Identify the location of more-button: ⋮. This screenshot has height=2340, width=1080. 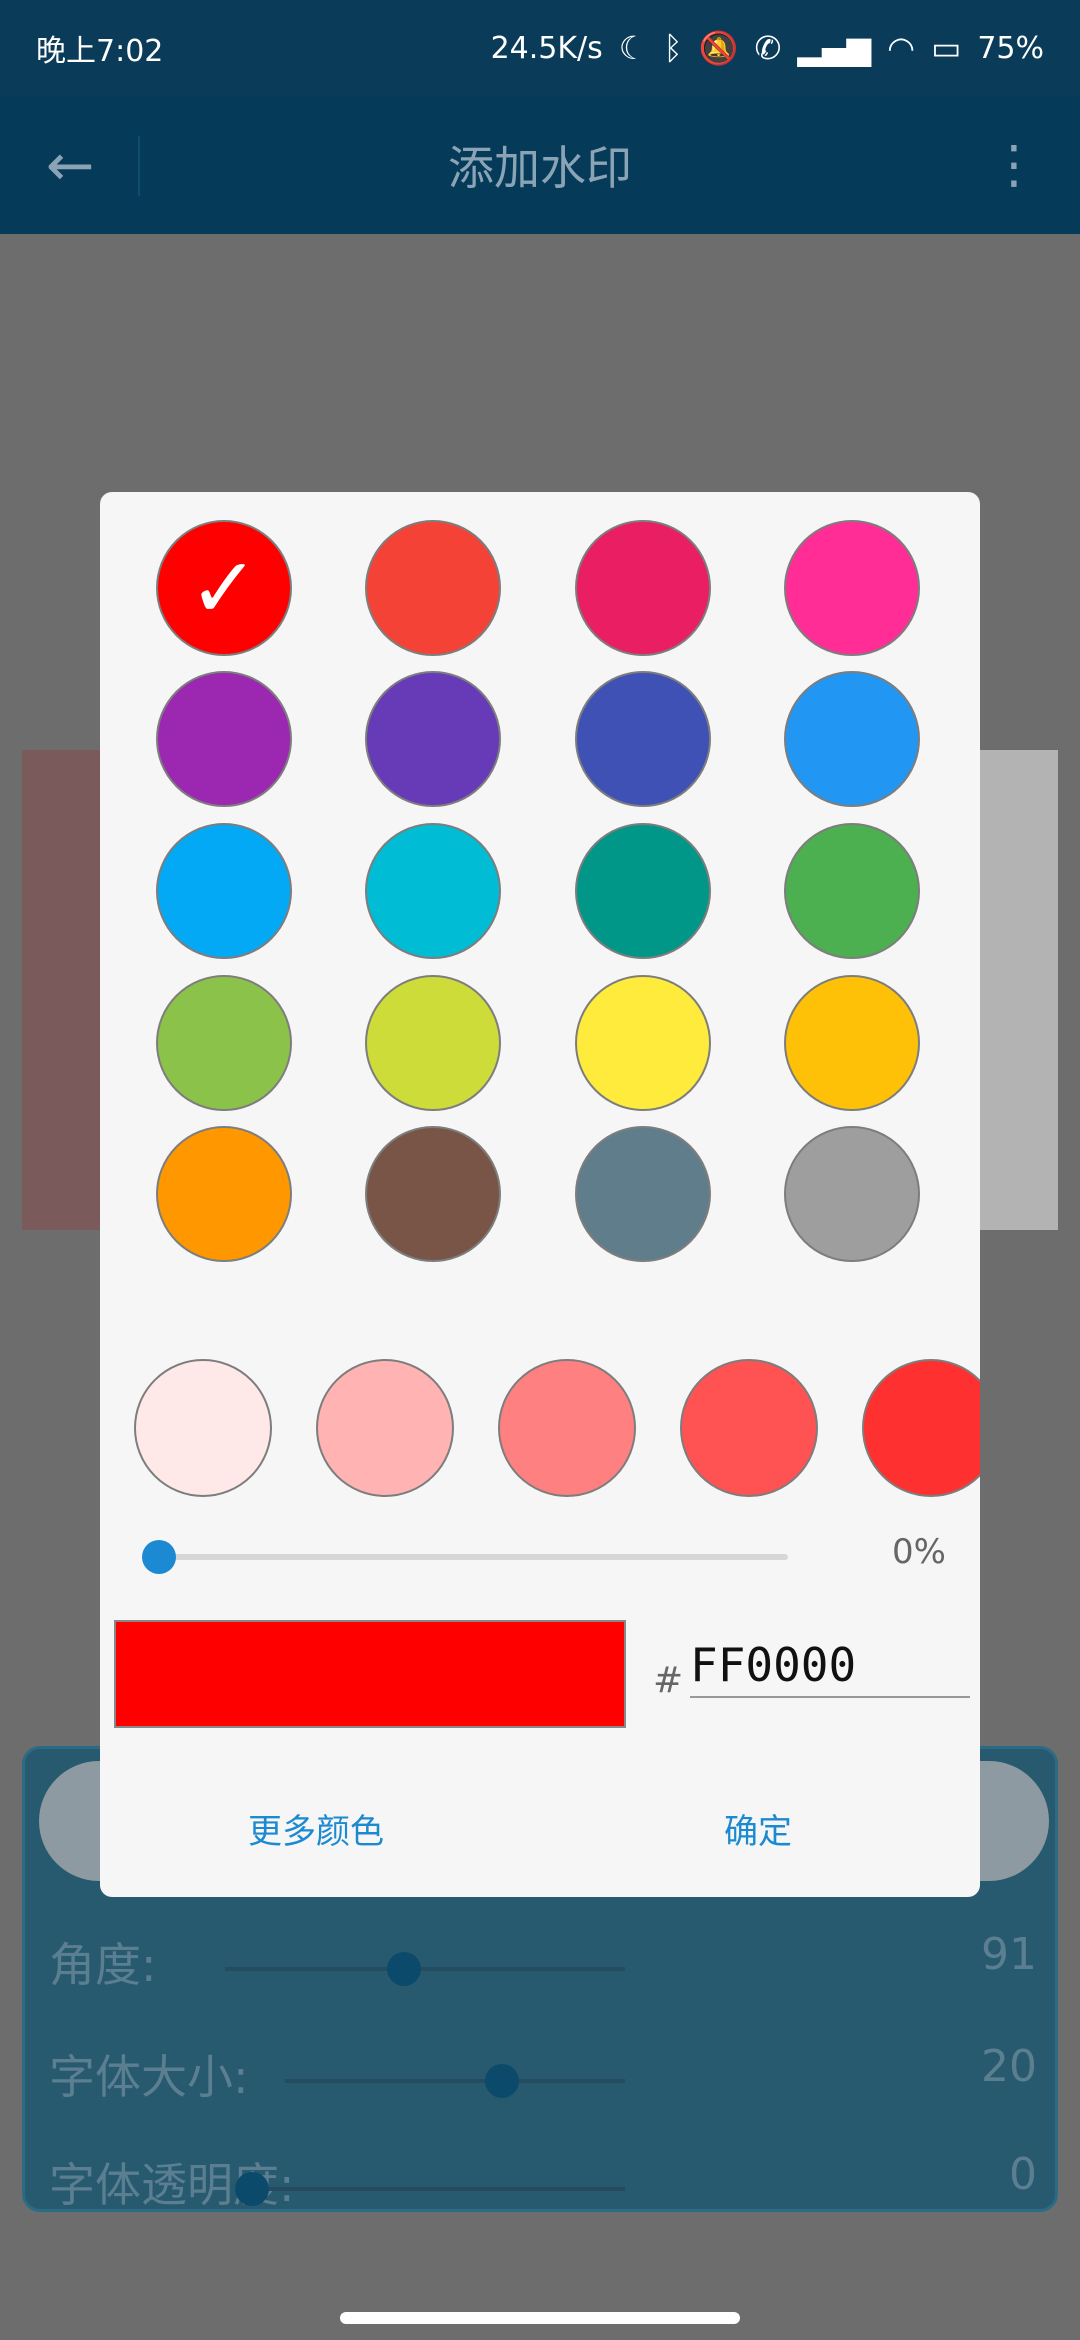
(1014, 165).